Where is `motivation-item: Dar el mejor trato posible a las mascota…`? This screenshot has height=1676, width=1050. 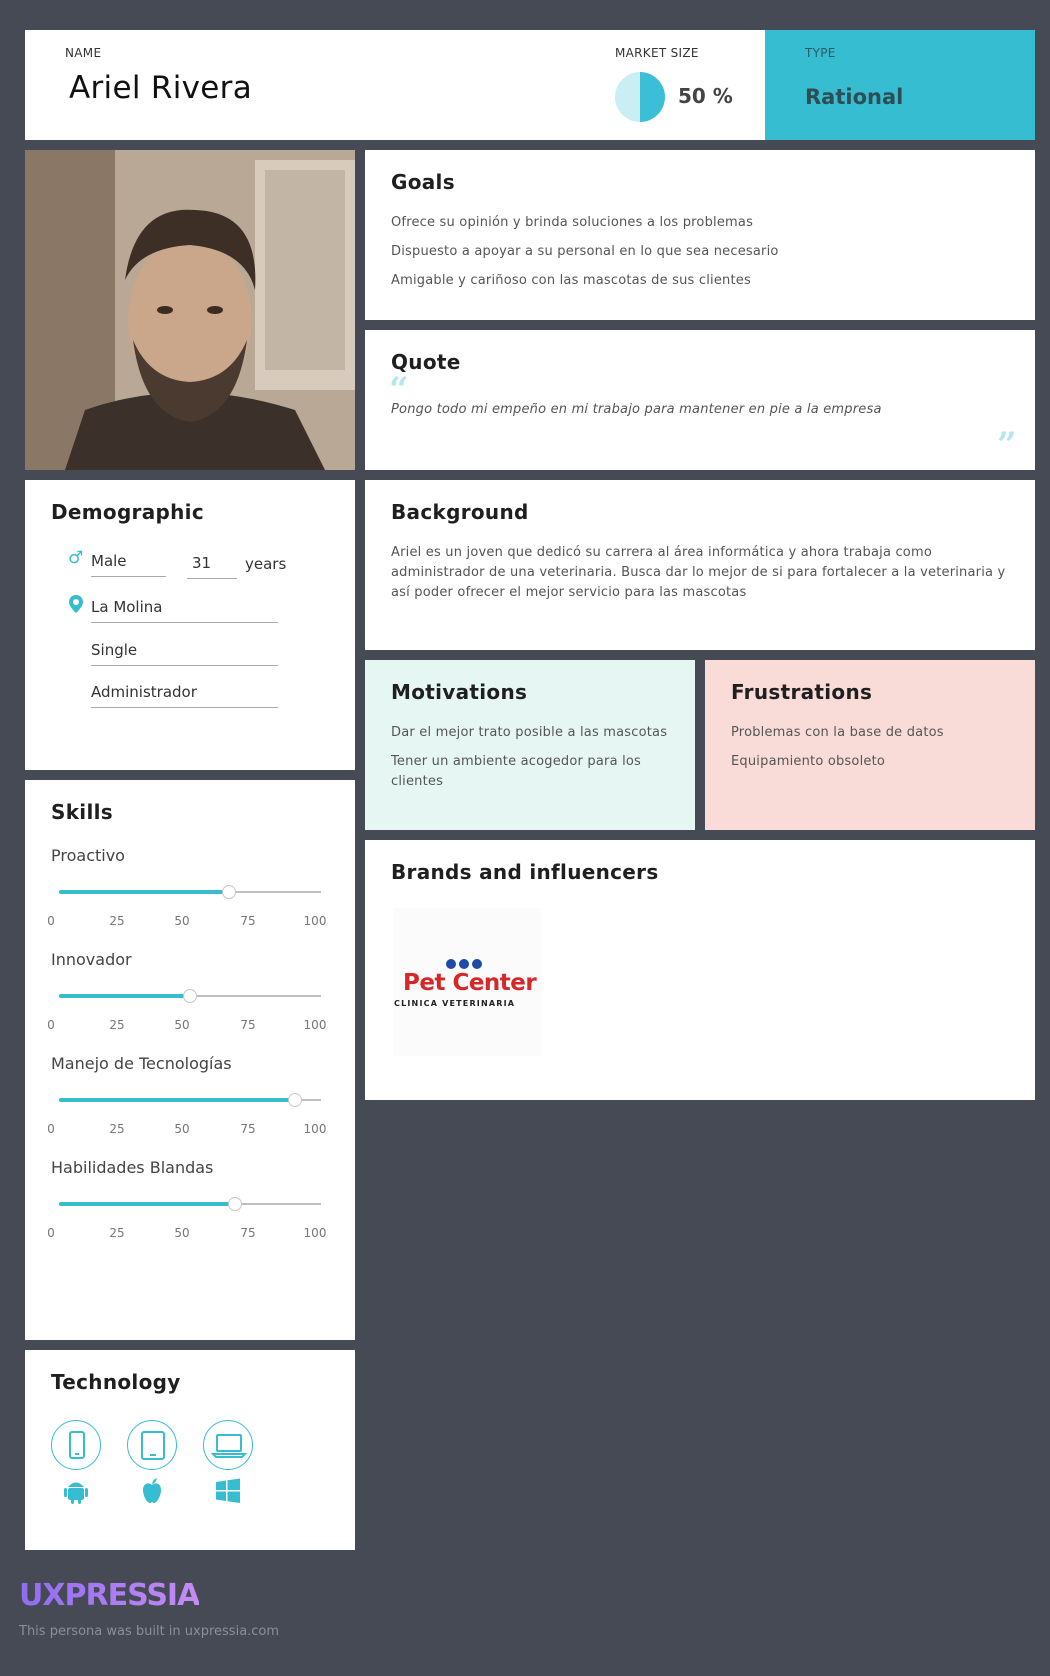
motivation-item: Dar el mejor trato posible a las mascota… is located at coordinates (531, 733).